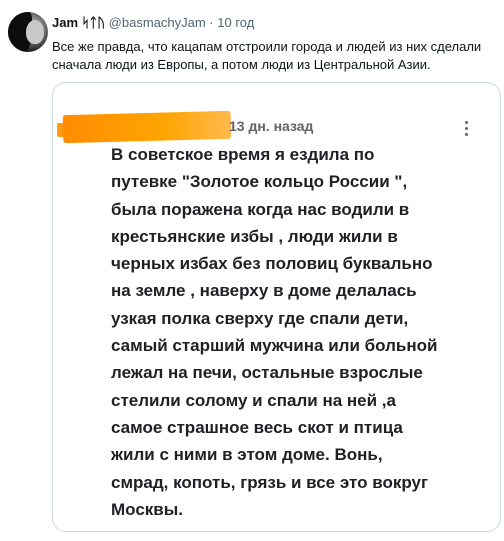 The image size is (504, 541). I want to click on avatar, so click(28, 32).